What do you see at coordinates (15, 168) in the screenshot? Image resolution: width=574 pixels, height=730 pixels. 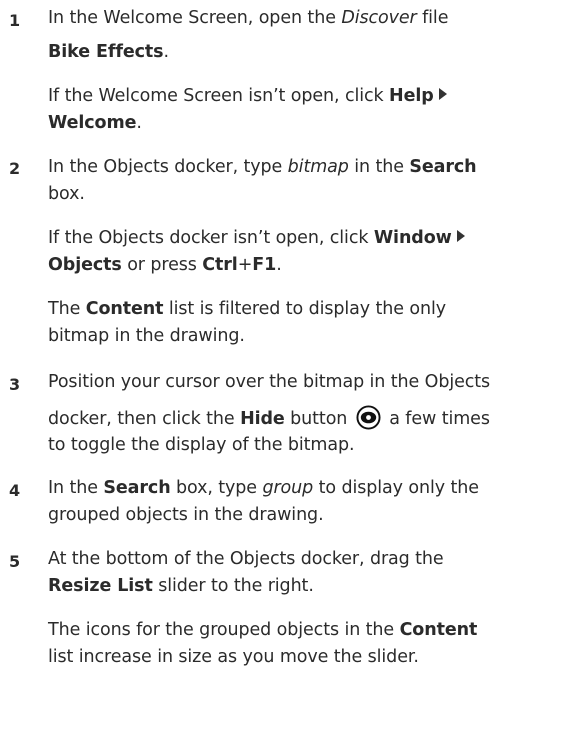 I see `step-number: 2` at bounding box center [15, 168].